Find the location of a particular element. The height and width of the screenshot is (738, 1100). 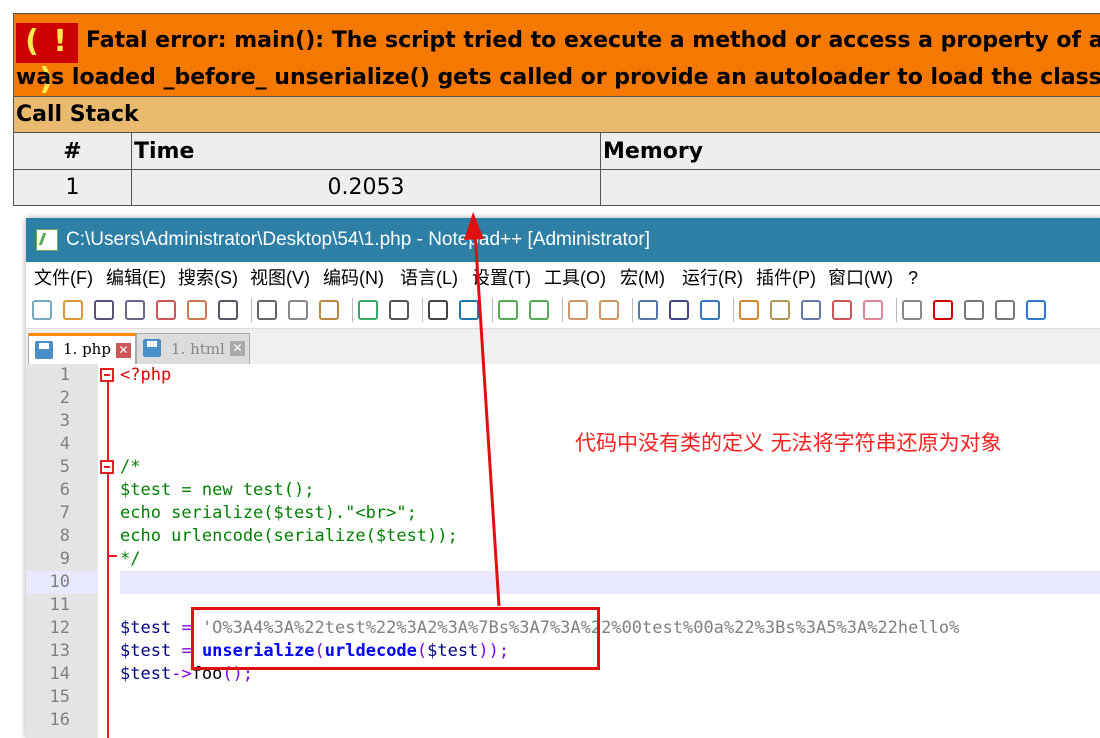

annotation-arrow is located at coordinates (482, 409).